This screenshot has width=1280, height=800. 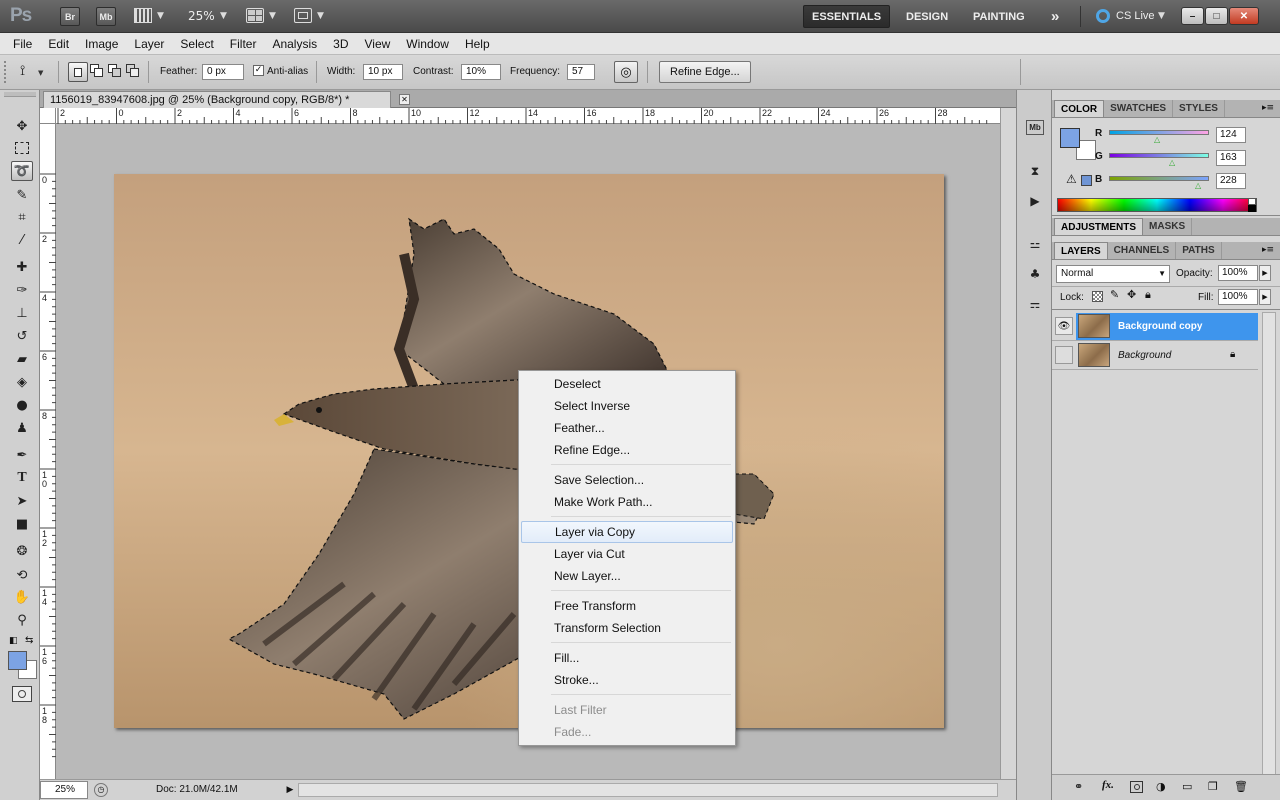 I want to click on new-selection-icon, so click(x=78, y=72).